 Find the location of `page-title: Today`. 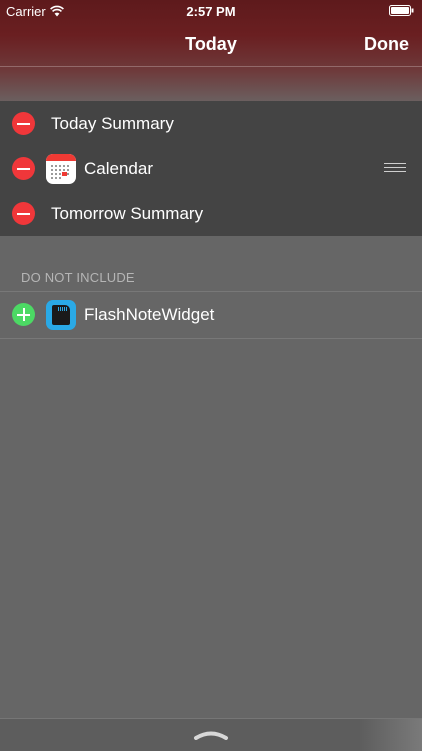

page-title: Today is located at coordinates (211, 44).